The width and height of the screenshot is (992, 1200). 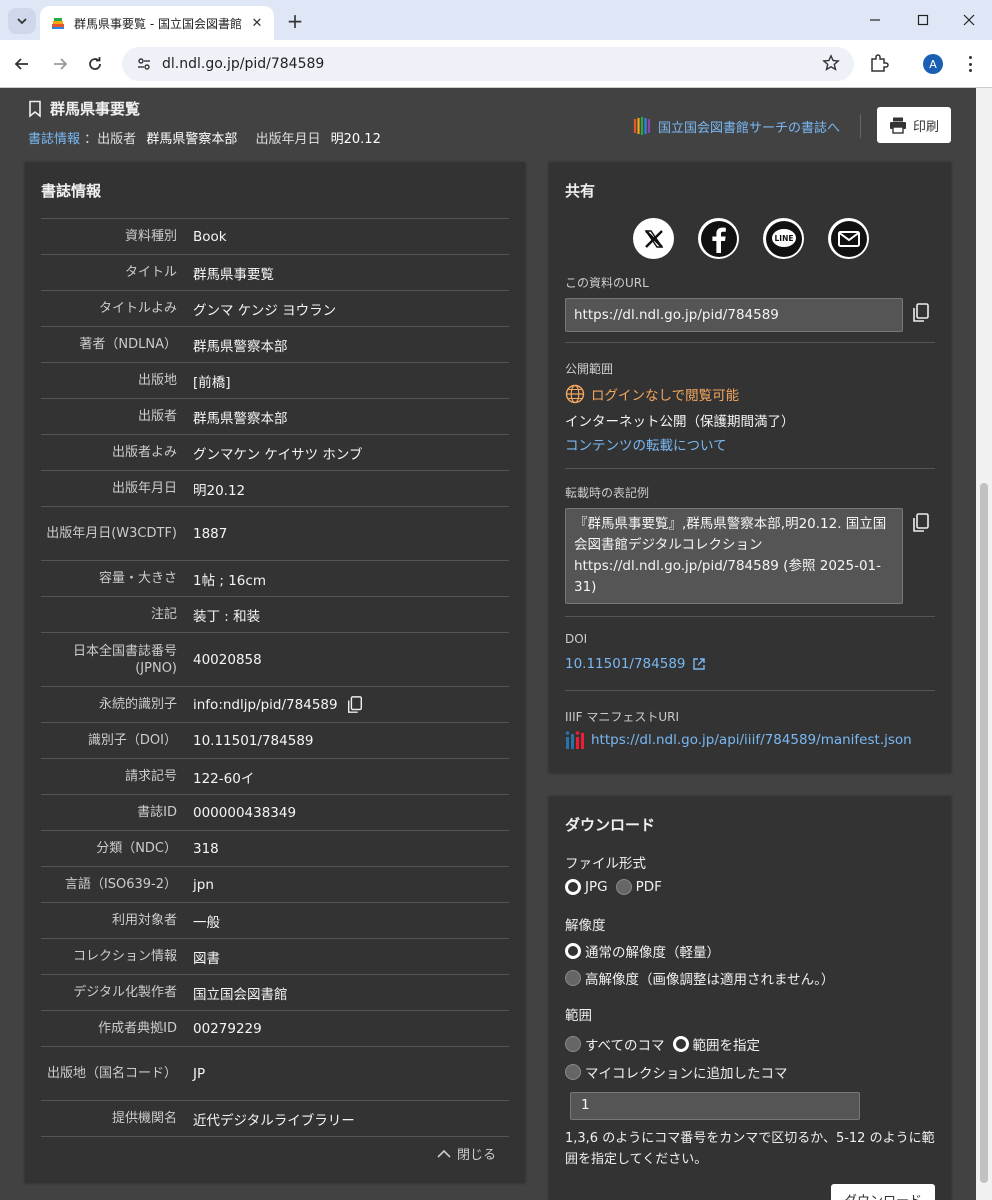 I want to click on minimize-icon, so click(x=875, y=20).